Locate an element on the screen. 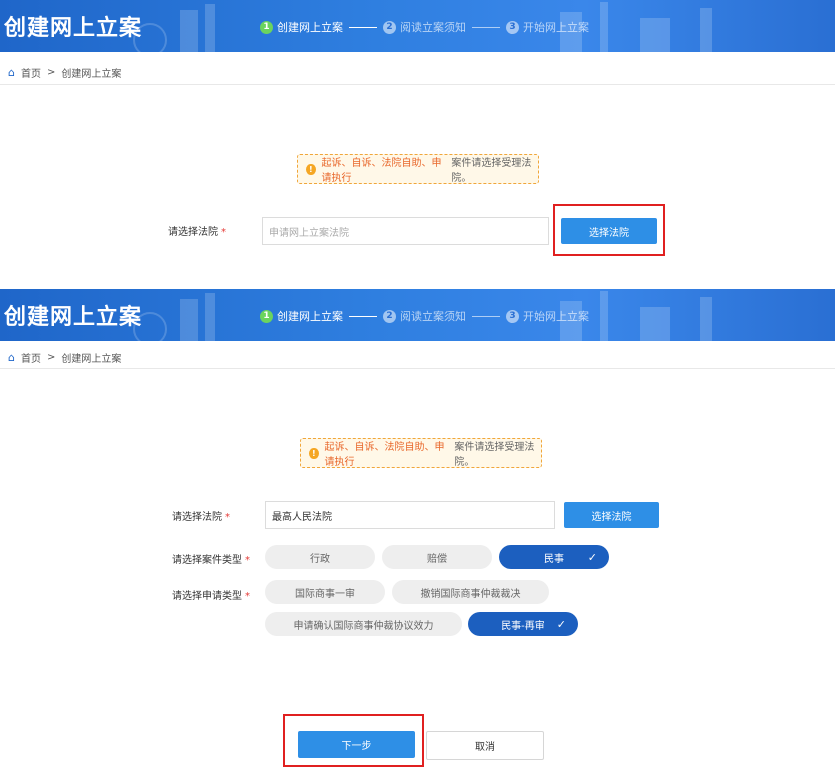 The image size is (838, 784). banner-2: 创建网上立案 1 创建网上立案 2 阅读立案须知 3 开始网上立案 is located at coordinates (417, 315).